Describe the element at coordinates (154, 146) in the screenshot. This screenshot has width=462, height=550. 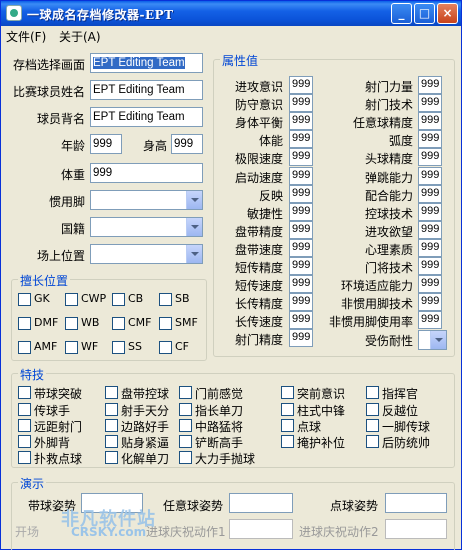
I see `height-label: 身高` at that location.